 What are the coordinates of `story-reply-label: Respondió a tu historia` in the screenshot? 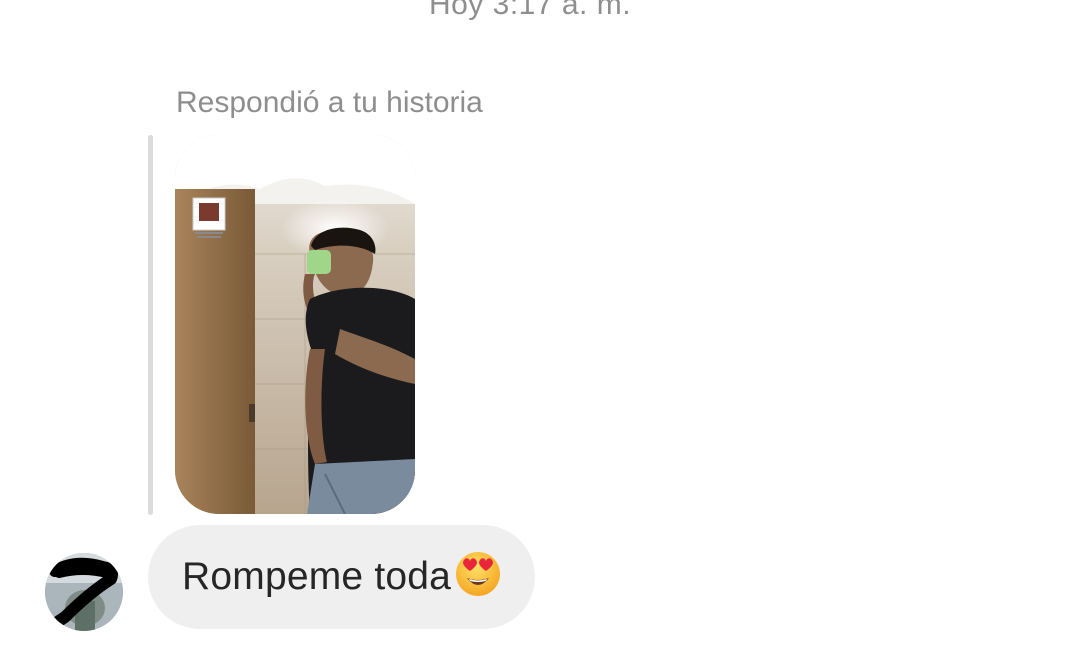 It's located at (329, 102).